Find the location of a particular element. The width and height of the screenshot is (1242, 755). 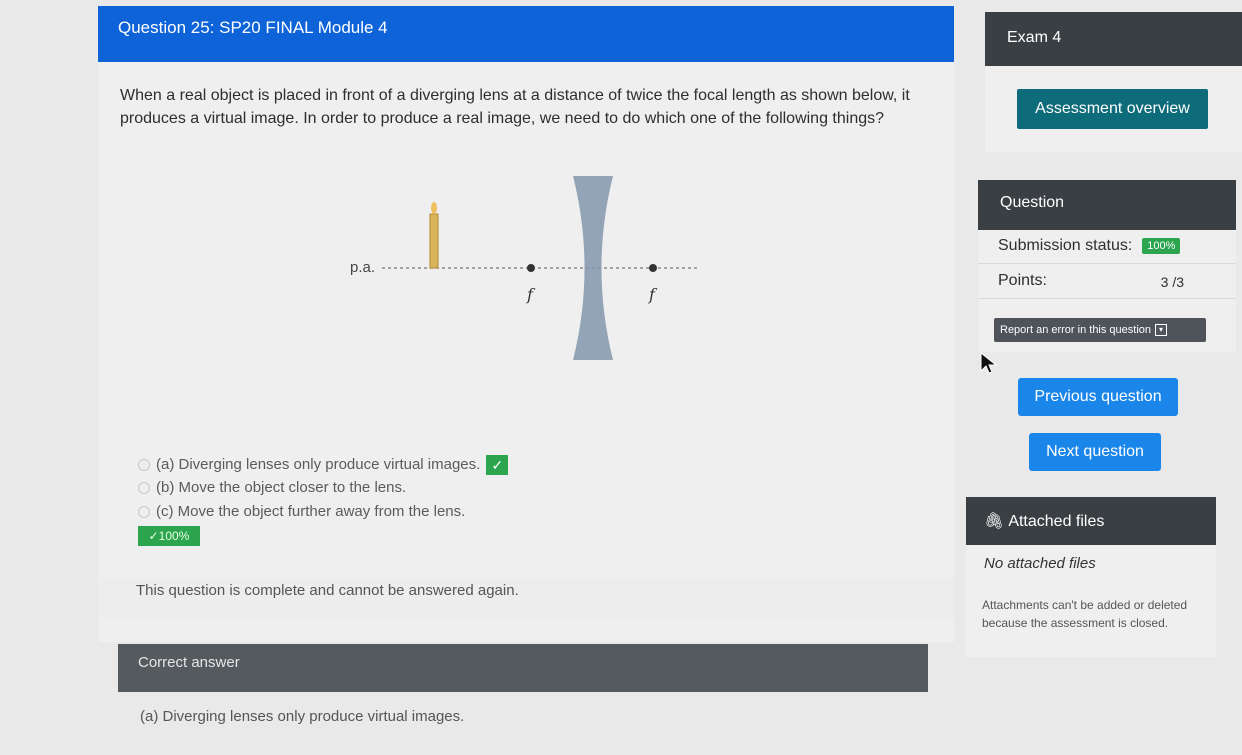

question-panel-title: Question is located at coordinates (1107, 205).